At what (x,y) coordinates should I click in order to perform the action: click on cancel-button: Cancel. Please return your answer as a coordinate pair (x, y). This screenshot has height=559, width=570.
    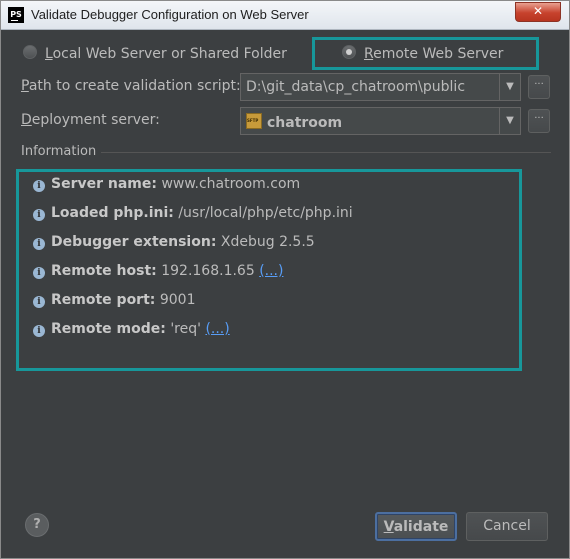
    Looking at the image, I should click on (507, 526).